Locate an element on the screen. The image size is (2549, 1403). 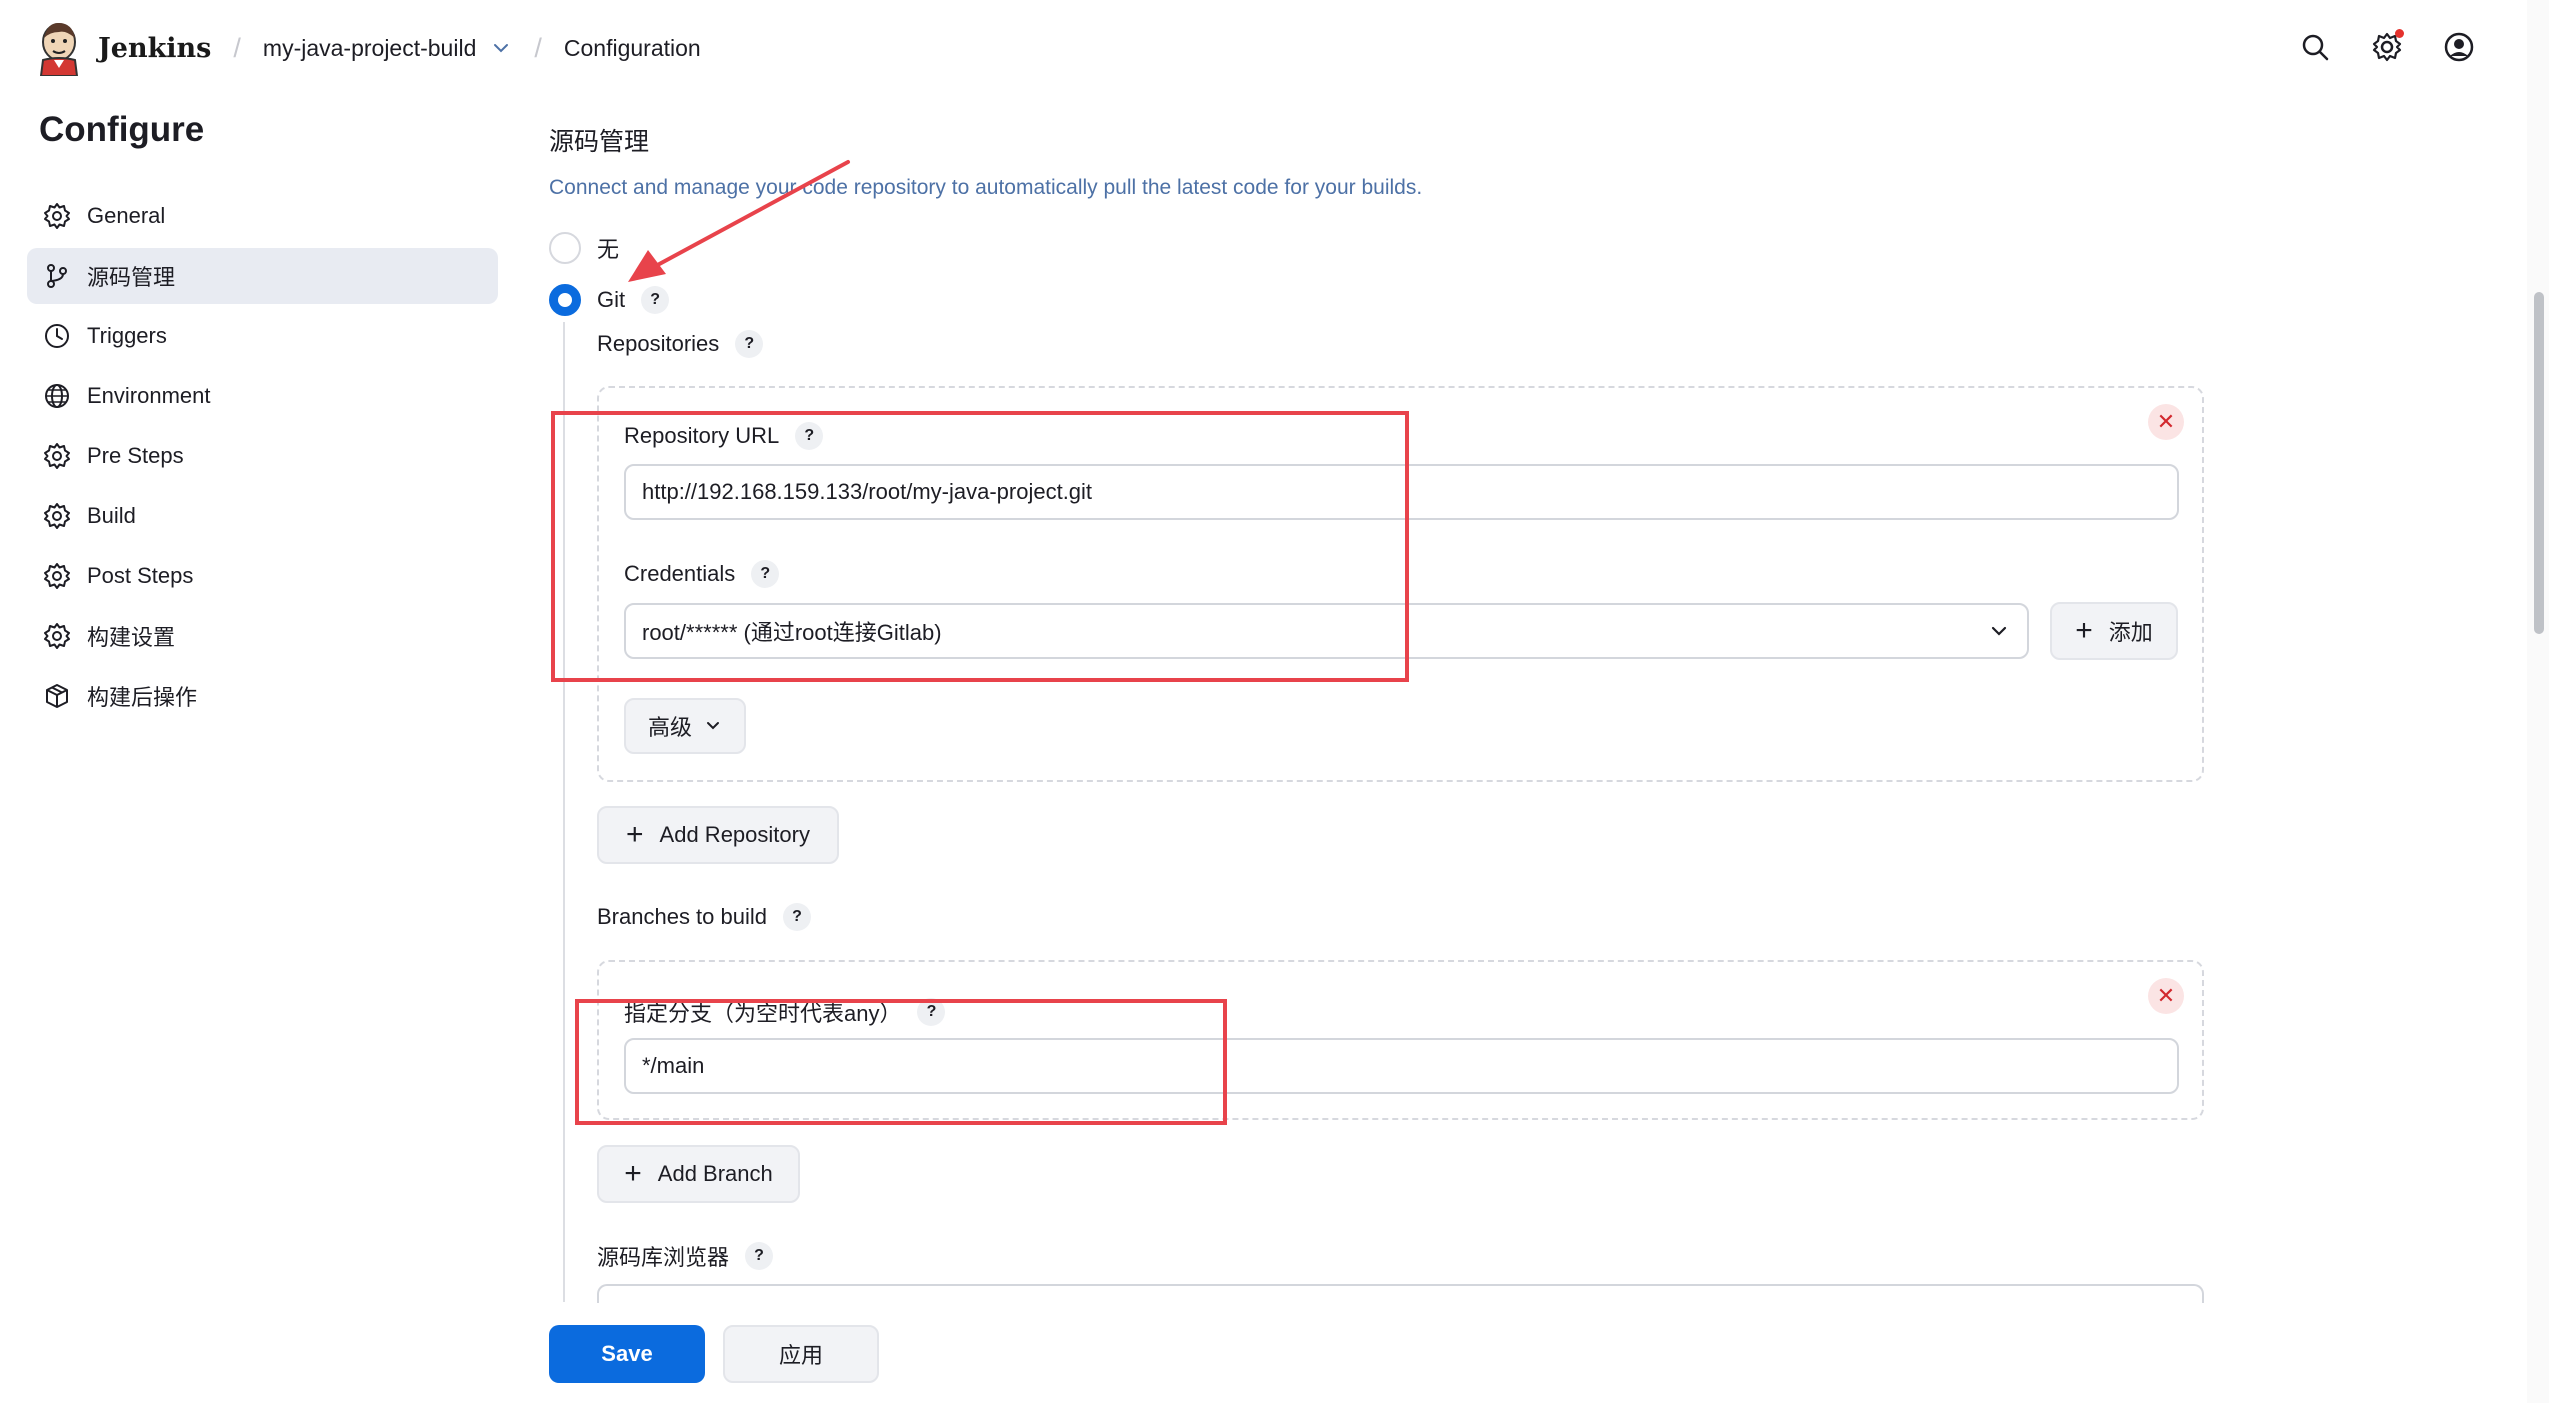
branches-label: Branches to build ? is located at coordinates (704, 917).